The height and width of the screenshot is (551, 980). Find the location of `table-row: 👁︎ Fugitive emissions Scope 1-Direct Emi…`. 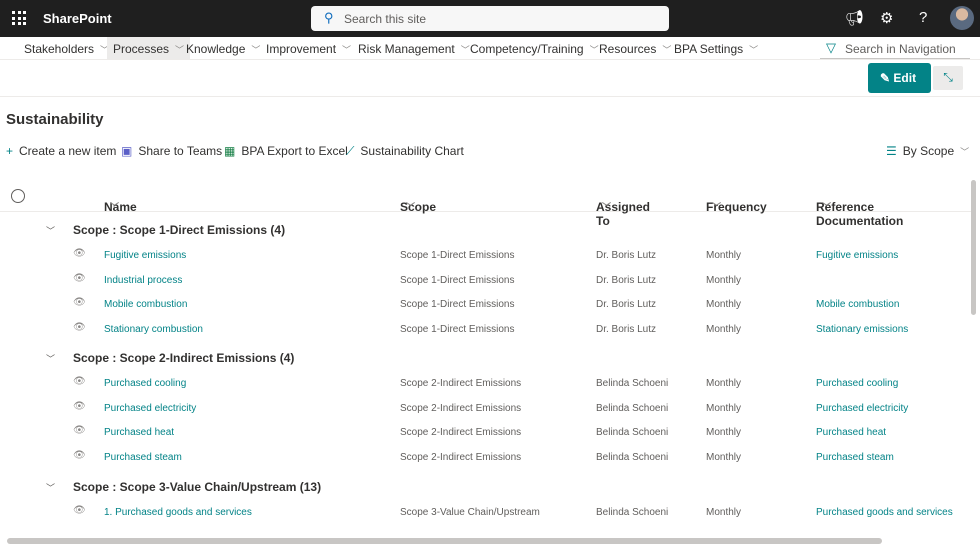

table-row: 👁︎ Fugitive emissions Scope 1-Direct Emi… is located at coordinates (487, 261).